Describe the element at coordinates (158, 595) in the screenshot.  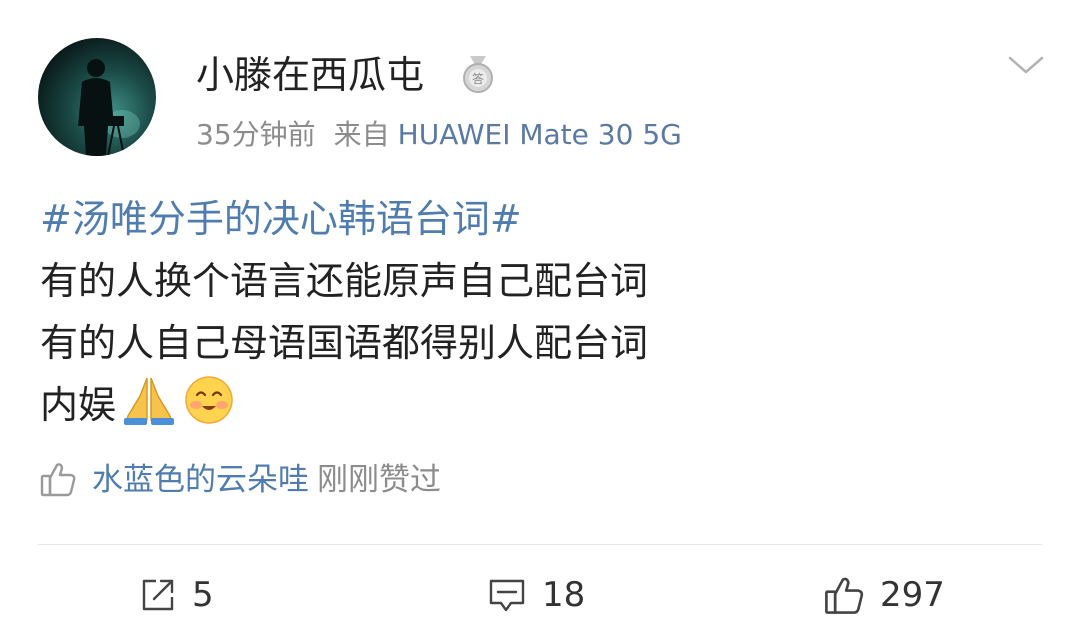
I see `repost-share-icon` at that location.